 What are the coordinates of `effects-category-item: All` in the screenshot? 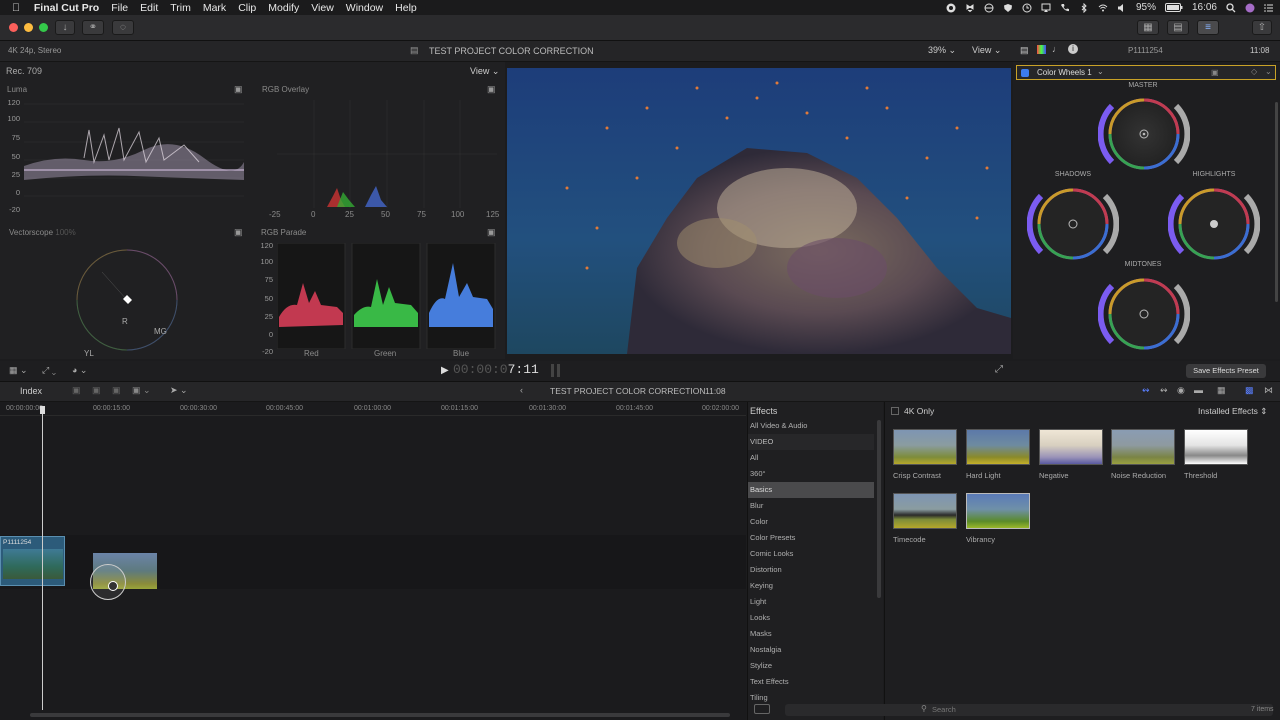 It's located at (811, 458).